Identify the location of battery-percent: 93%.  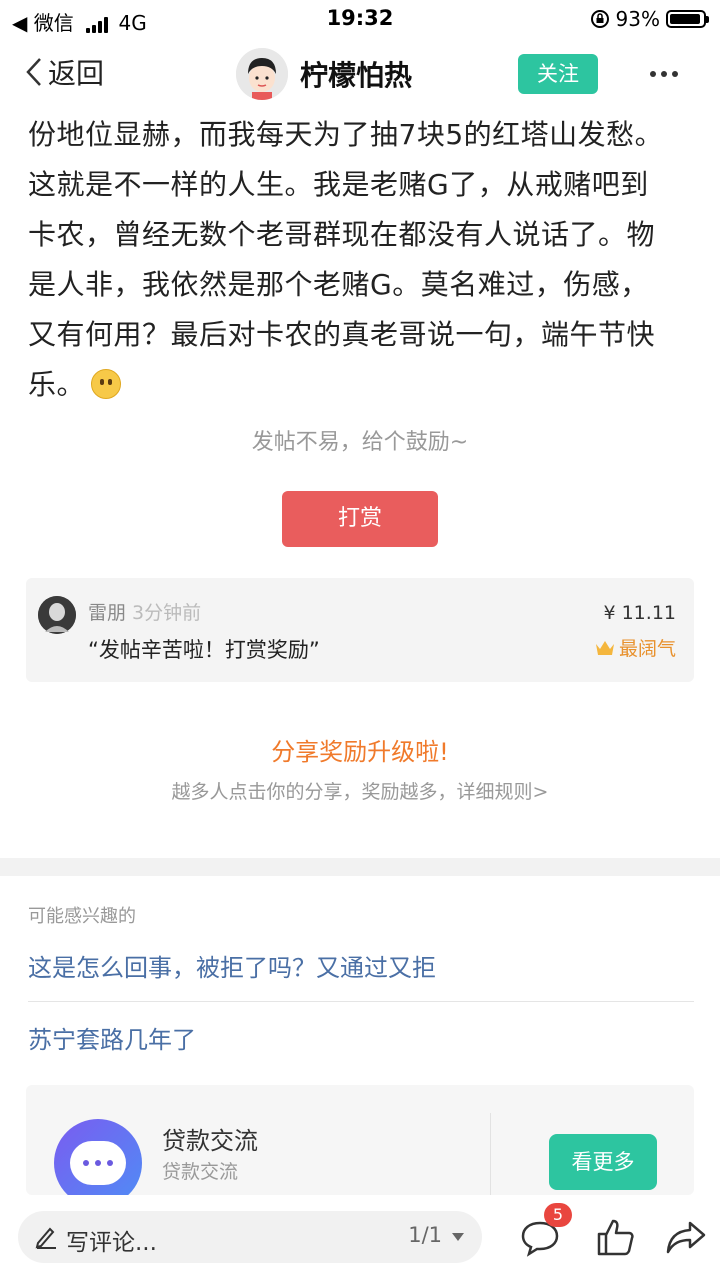
(637, 19).